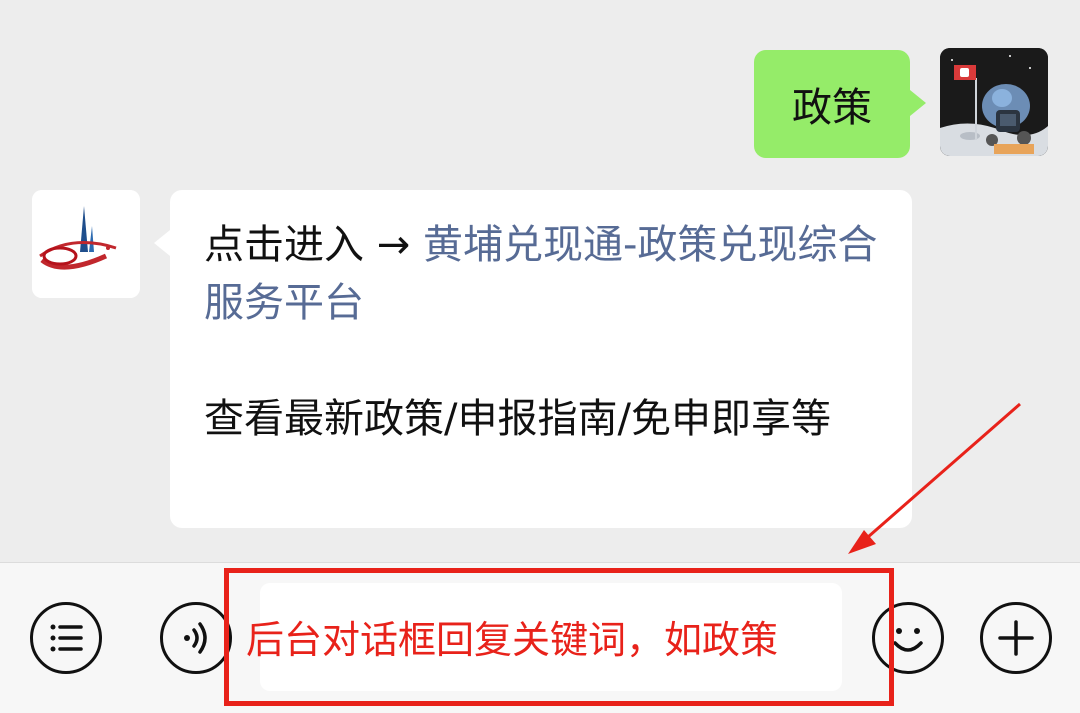 This screenshot has height=713, width=1080. I want to click on reply-prefix-text: 点击进入 →, so click(313, 245).